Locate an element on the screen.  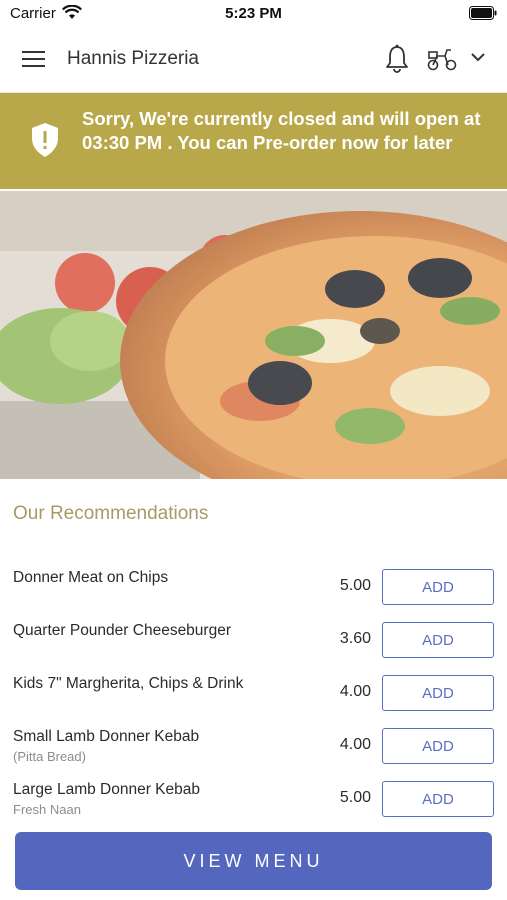
bell-icon is located at coordinates (397, 61).